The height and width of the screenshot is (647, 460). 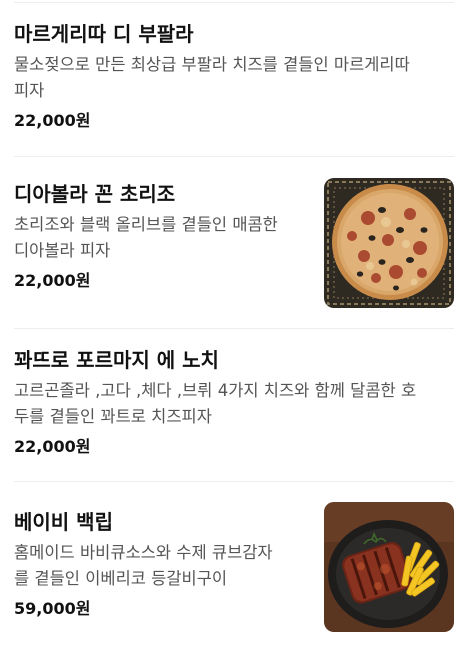 What do you see at coordinates (212, 64) in the screenshot?
I see `menu-item-desc-line: 물소젖으로 만든 최상급 부팔라 치즈를 곁들인 마르게리따` at bounding box center [212, 64].